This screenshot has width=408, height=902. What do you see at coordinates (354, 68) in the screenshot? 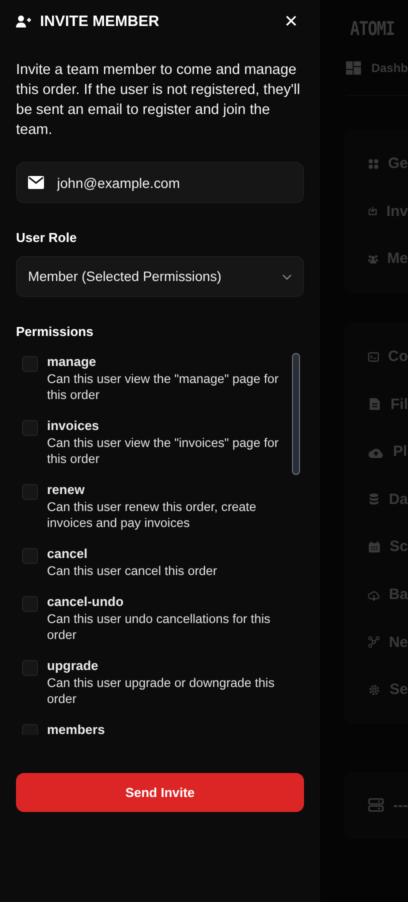
I see `dashboard-icon` at bounding box center [354, 68].